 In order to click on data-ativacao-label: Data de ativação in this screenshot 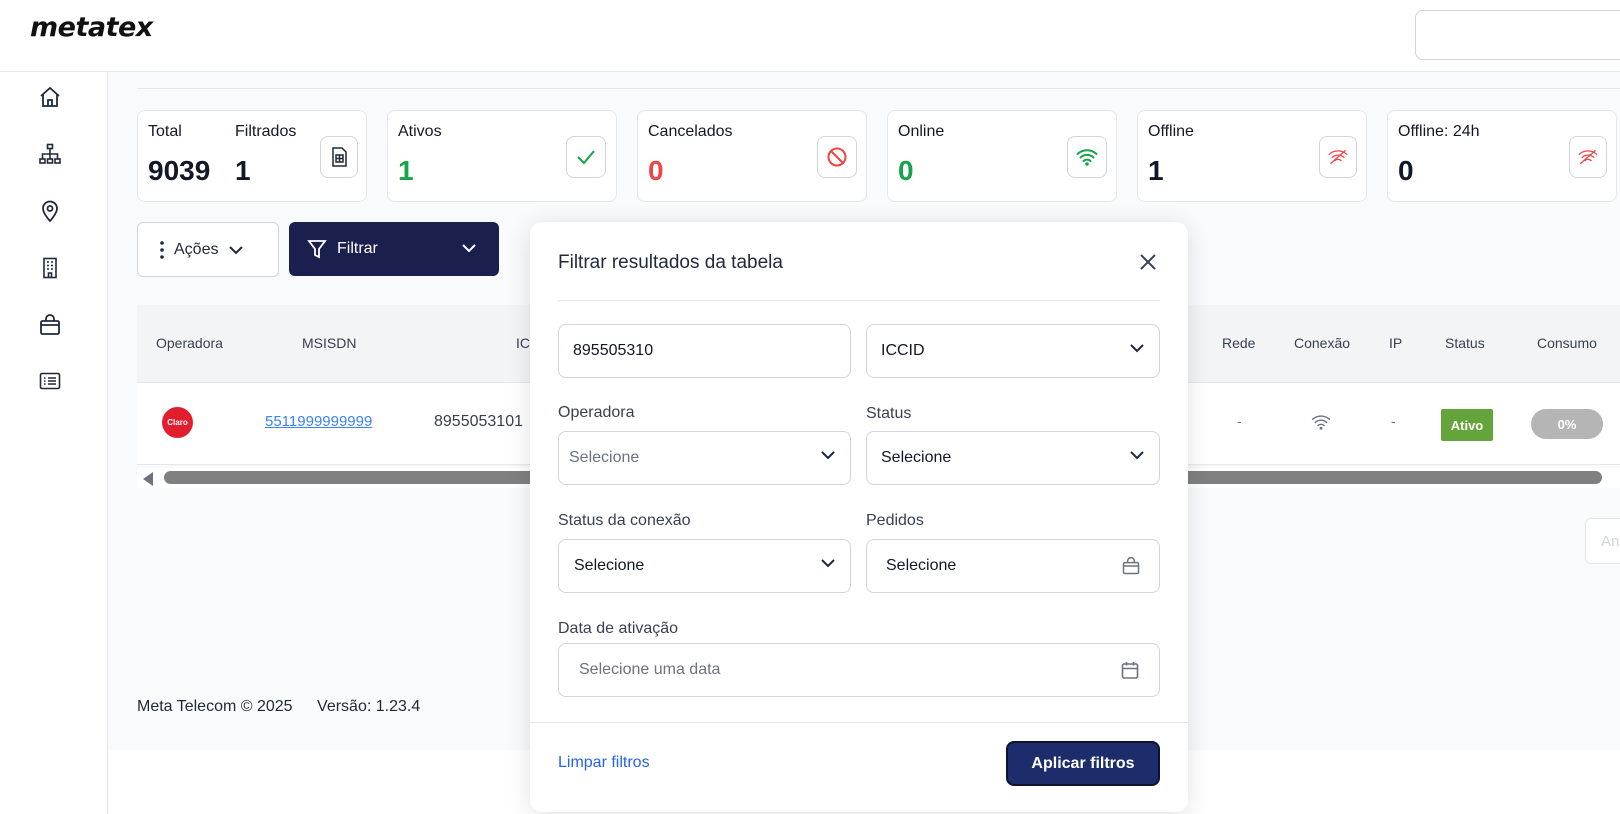, I will do `click(618, 628)`.